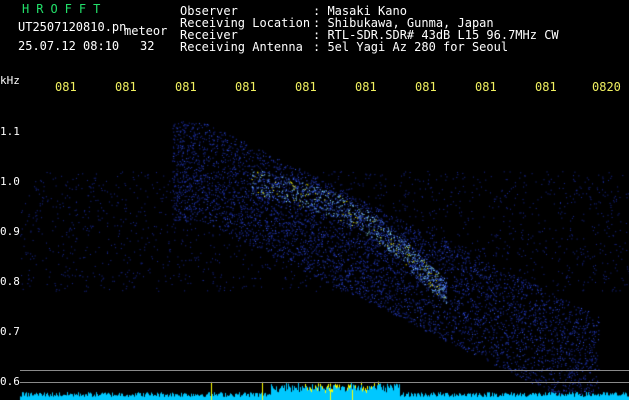 This screenshot has width=629, height=400. What do you see at coordinates (72, 27) in the screenshot?
I see `filename-label: UT2507120810.pn` at bounding box center [72, 27].